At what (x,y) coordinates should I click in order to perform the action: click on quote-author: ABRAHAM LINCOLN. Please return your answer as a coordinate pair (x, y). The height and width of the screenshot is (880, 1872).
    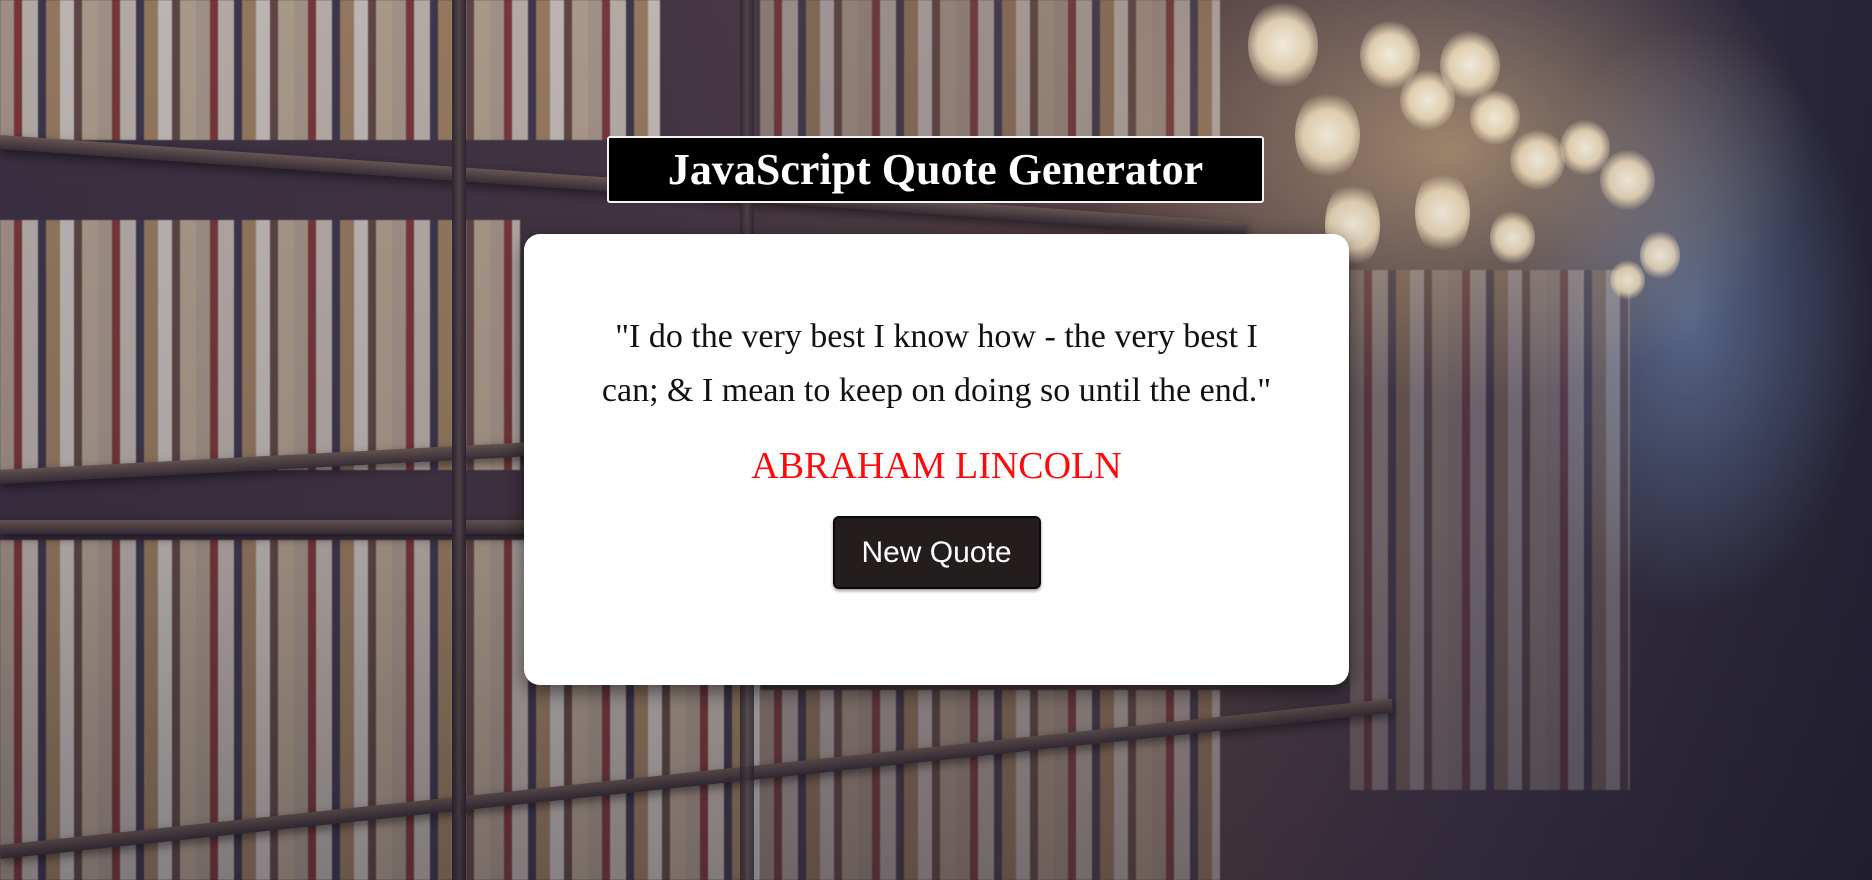
    Looking at the image, I should click on (936, 466).